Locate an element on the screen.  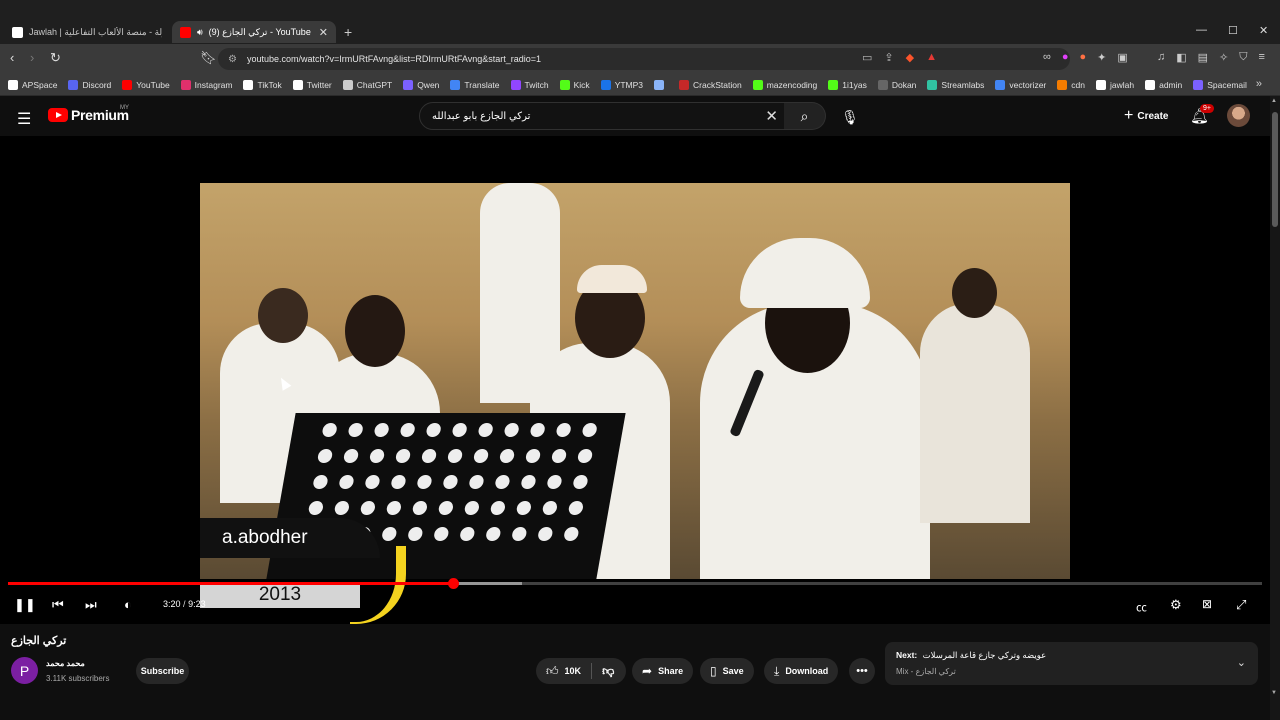
close-window-icon: ✕ is located at coordinates (1263, 30).